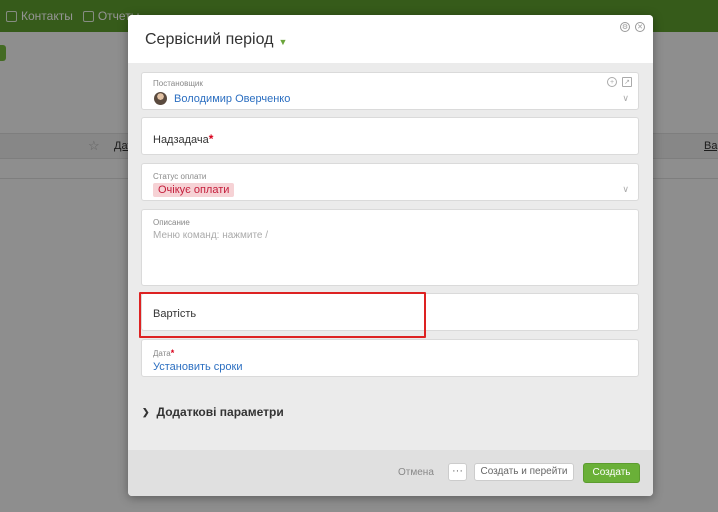  Describe the element at coordinates (390, 358) in the screenshot. I see `date-field: Дата* Установить сроки` at that location.